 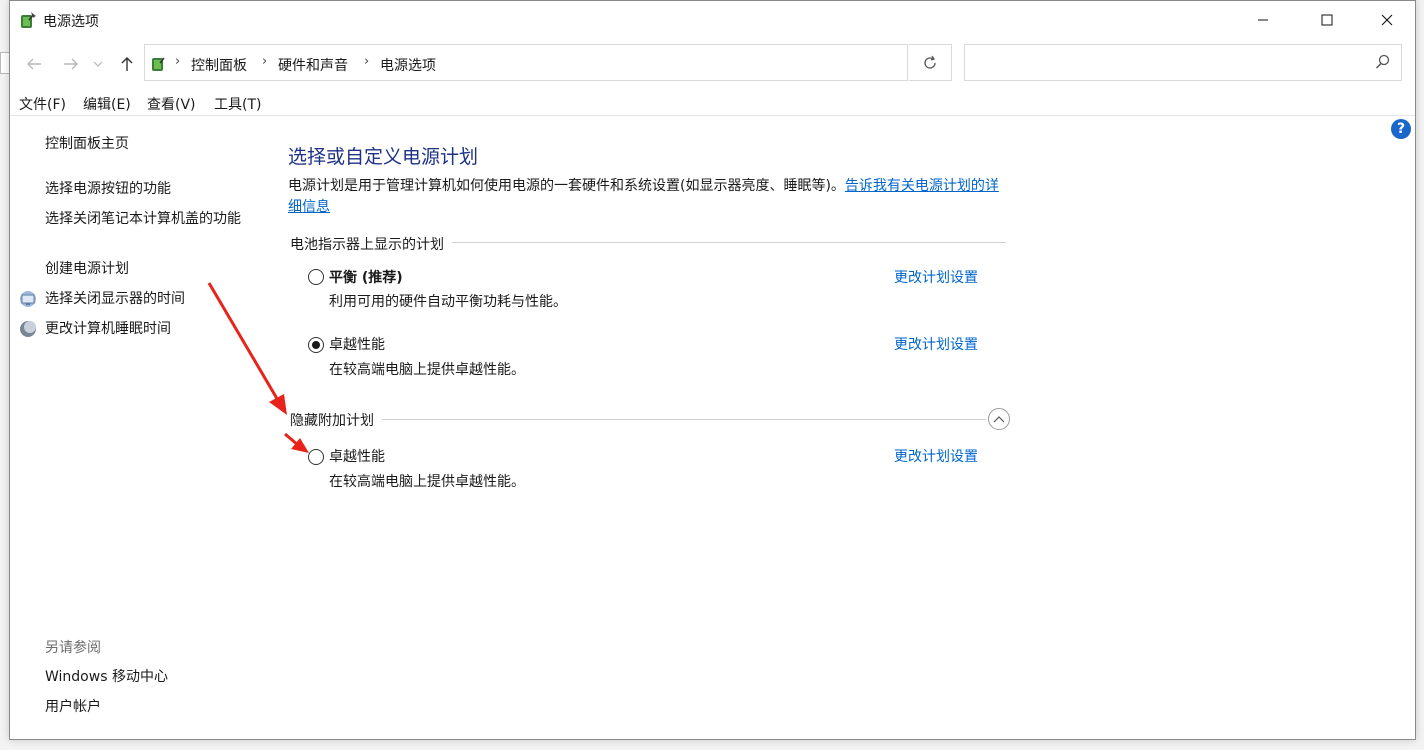 I want to click on forward-button, so click(x=71, y=64).